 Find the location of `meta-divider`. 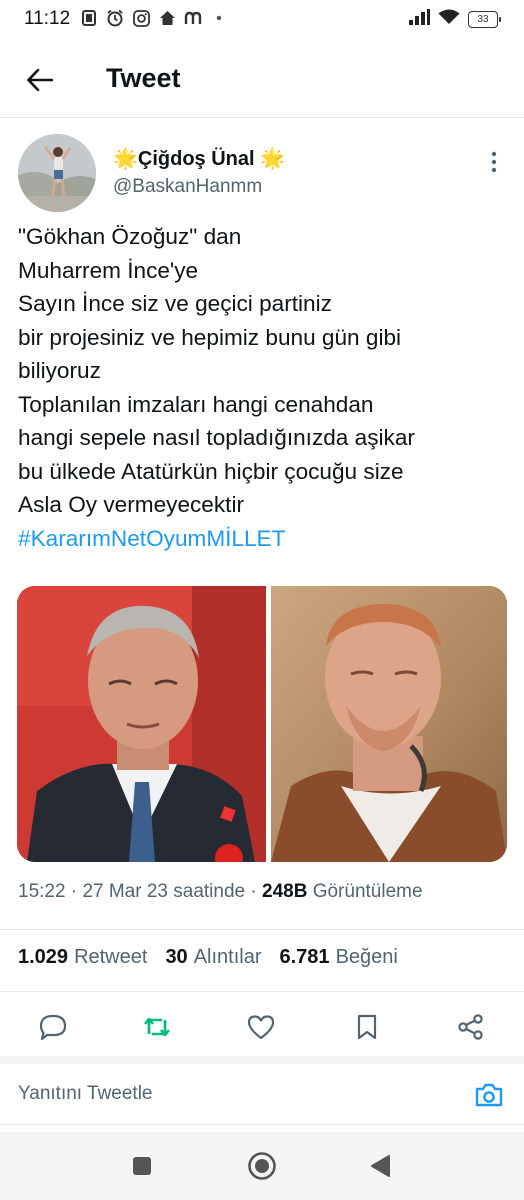

meta-divider is located at coordinates (262, 929).